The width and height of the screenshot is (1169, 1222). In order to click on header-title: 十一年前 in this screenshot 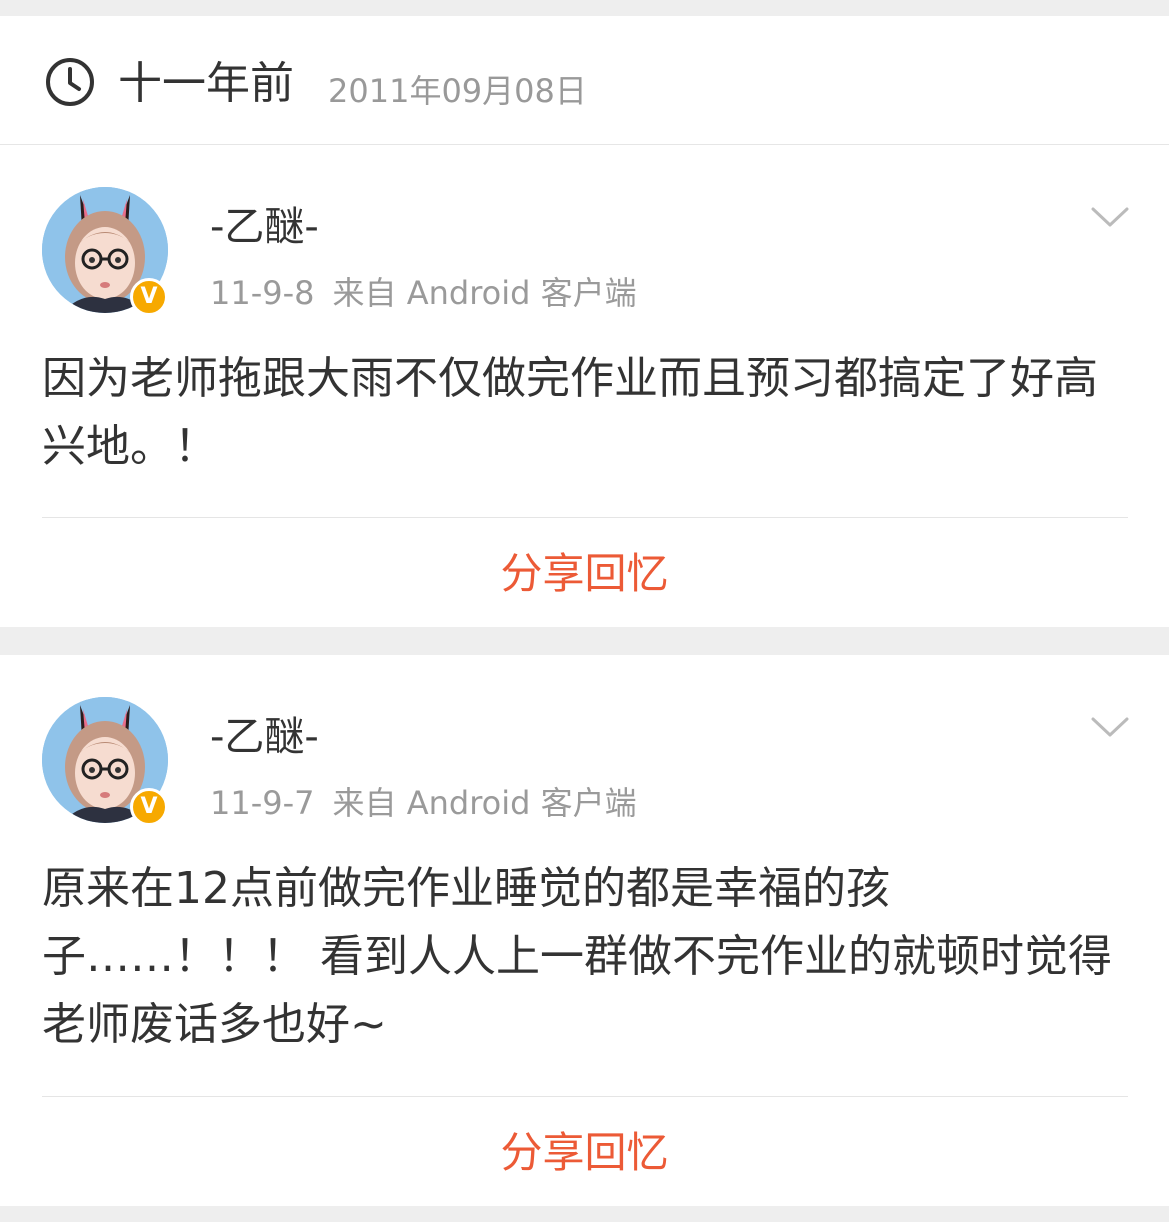, I will do `click(206, 83)`.